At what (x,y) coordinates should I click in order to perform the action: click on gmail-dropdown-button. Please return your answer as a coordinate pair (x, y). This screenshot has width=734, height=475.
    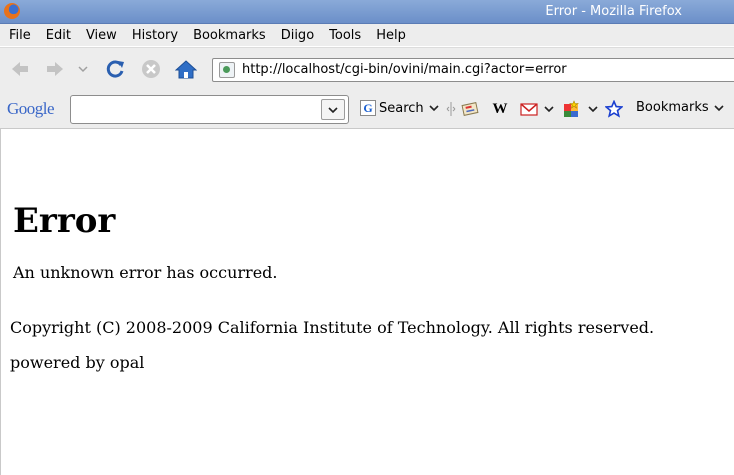
    Looking at the image, I should click on (549, 109).